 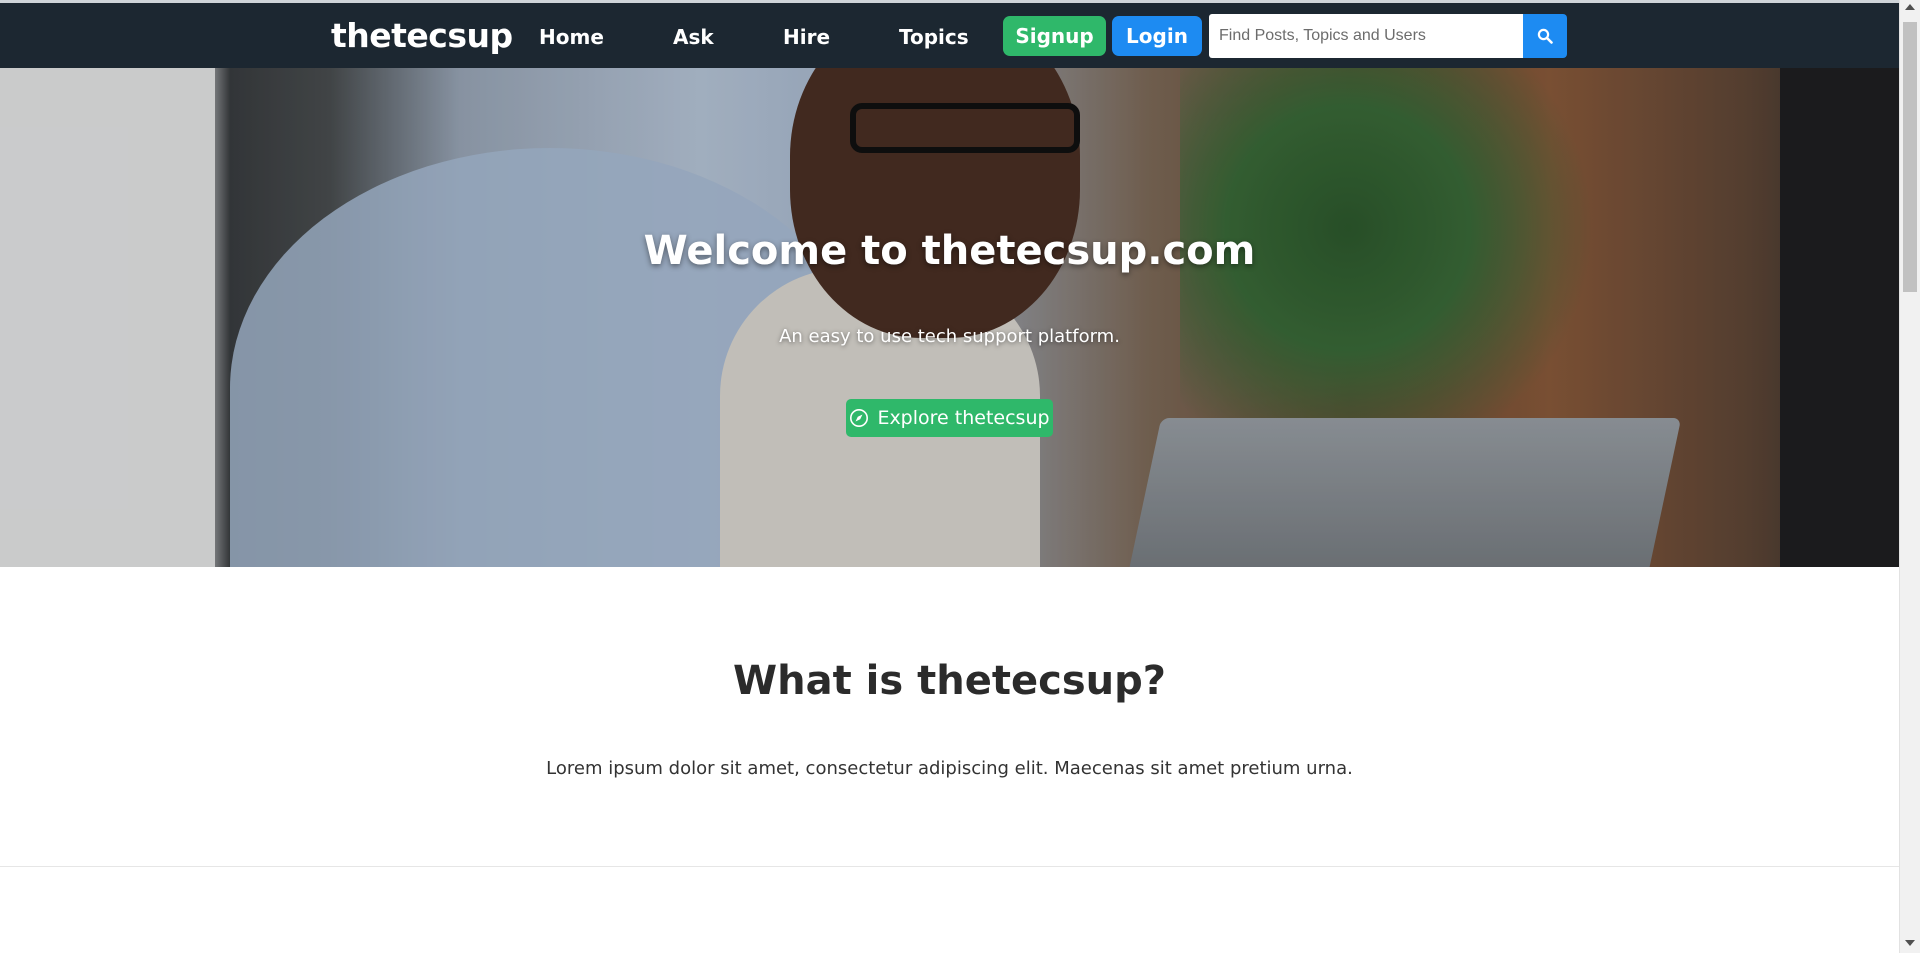 I want to click on nav-hire-link: Hire, so click(x=806, y=37).